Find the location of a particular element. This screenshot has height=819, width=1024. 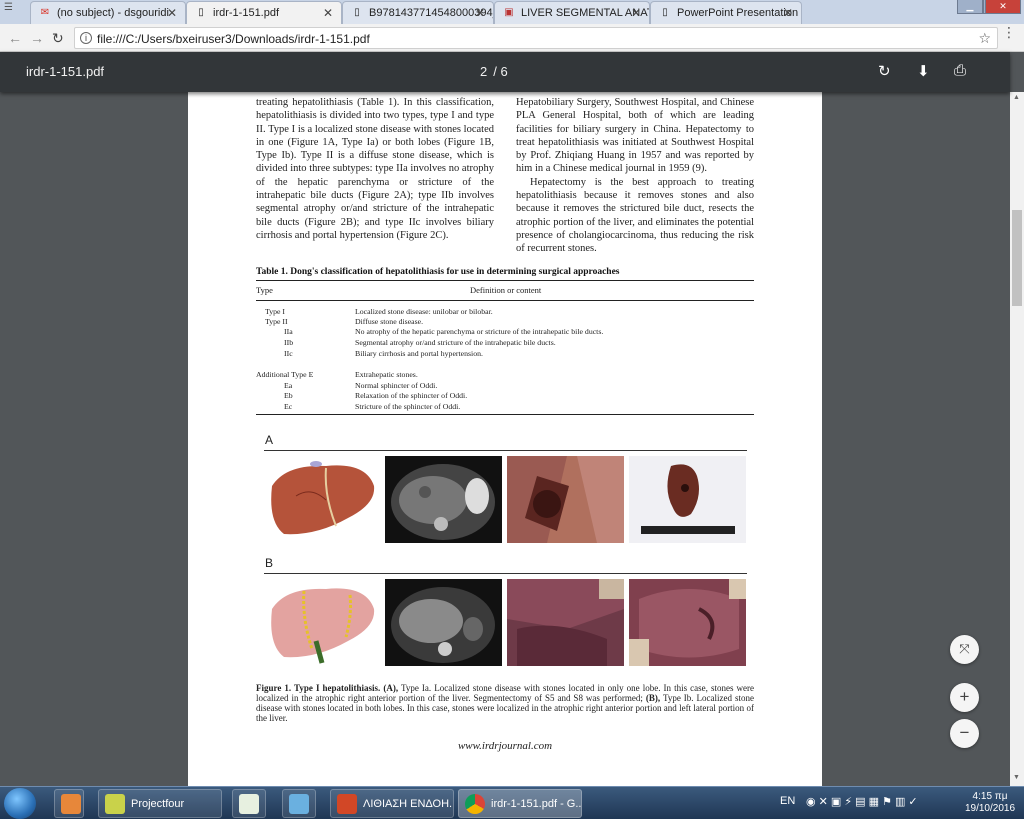

tab-book: ▯ B9781437714548000394_f ✕ is located at coordinates (418, 12).